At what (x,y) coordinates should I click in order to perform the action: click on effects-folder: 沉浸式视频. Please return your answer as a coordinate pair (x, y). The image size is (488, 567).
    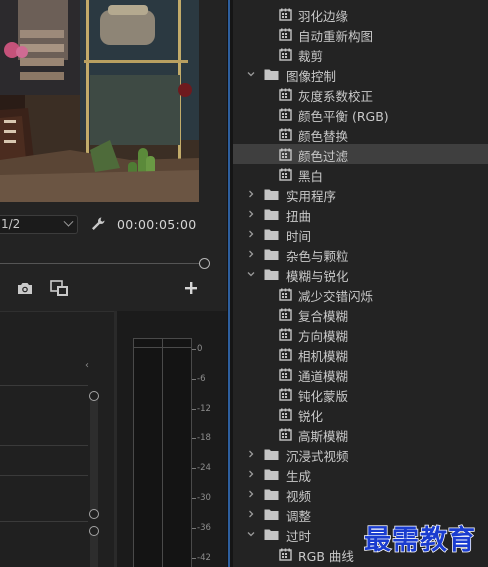
    Looking at the image, I should click on (360, 454).